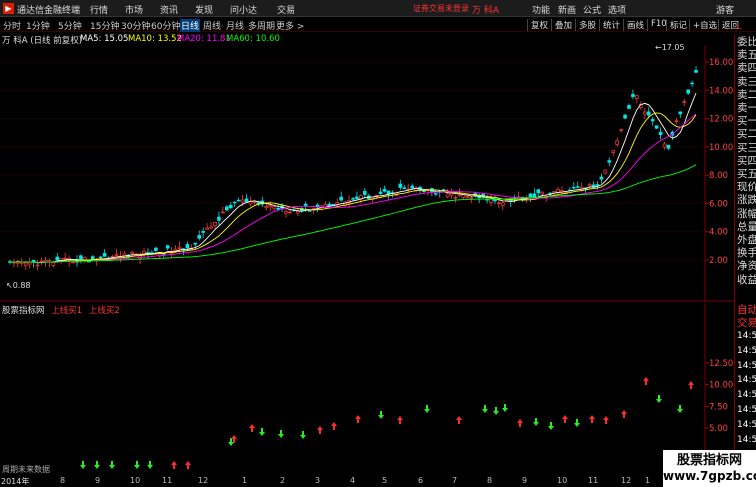  Describe the element at coordinates (609, 25) in the screenshot. I see `stats-button: 统计` at that location.